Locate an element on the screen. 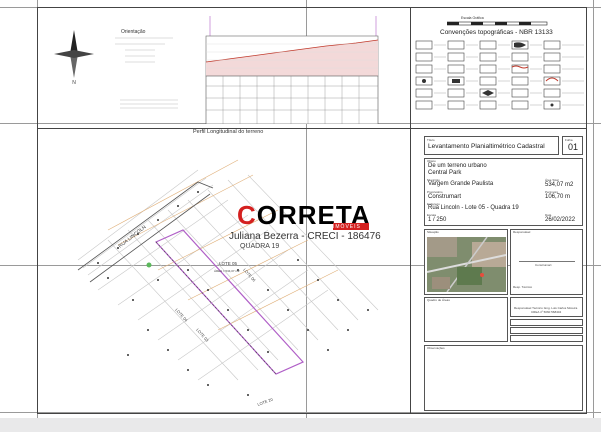 This screenshot has height=432, width=601. notes-box: Quadro de Áreas is located at coordinates (466, 319).